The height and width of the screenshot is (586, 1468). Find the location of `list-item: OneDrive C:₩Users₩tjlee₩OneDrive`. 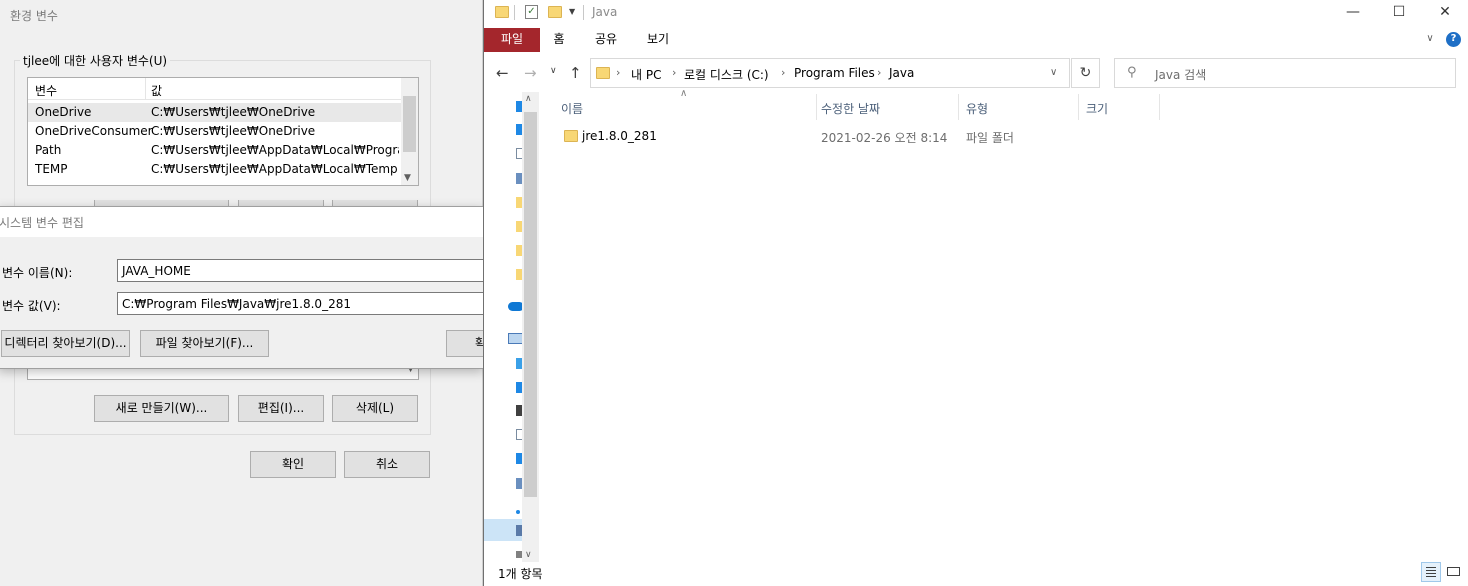

list-item: OneDrive C:₩Users₩tjlee₩OneDrive is located at coordinates (214, 112).